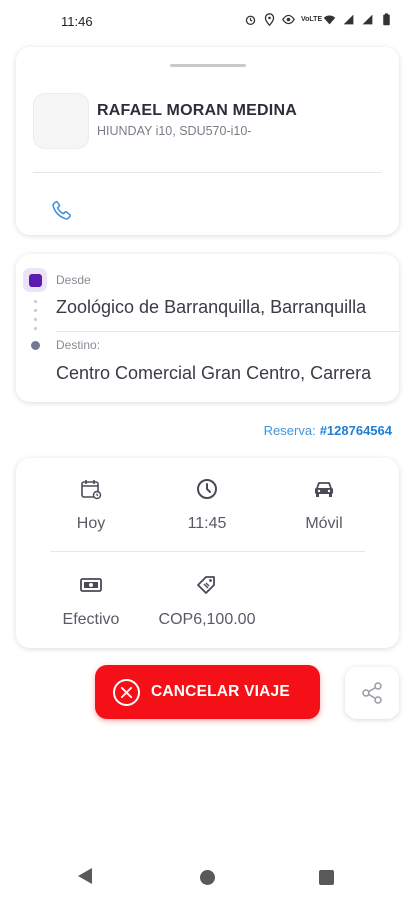 This screenshot has width=415, height=900. What do you see at coordinates (207, 22) in the screenshot?
I see `status-bar: 11:46 VoLTE` at bounding box center [207, 22].